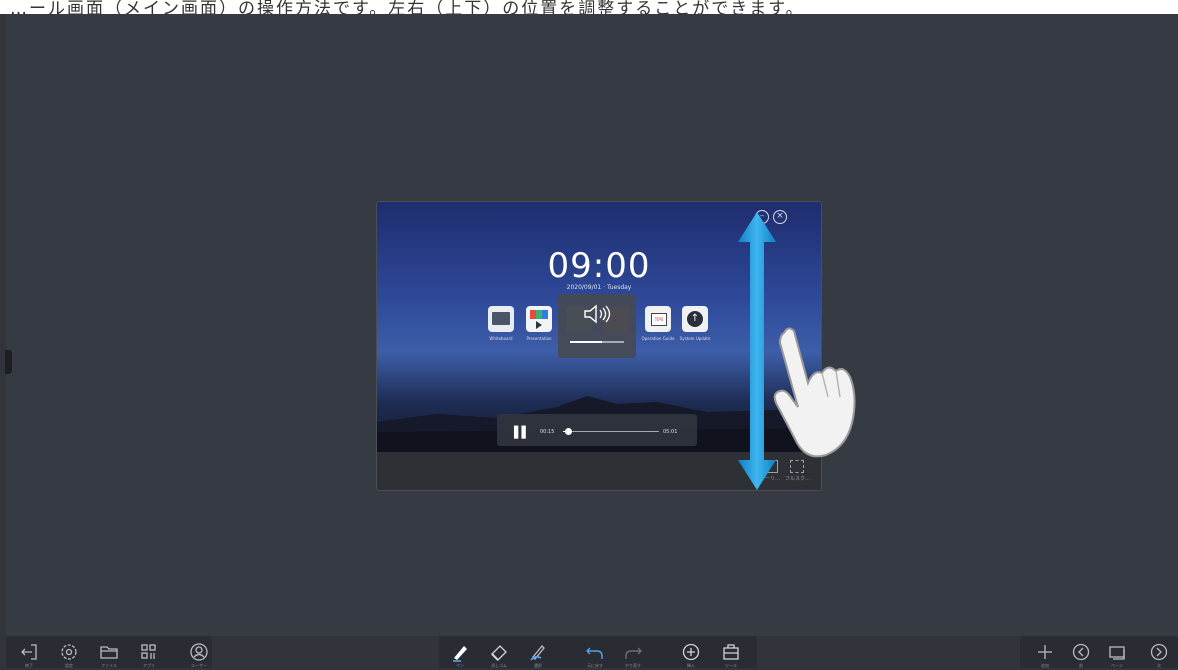 This screenshot has width=1178, height=670. I want to click on app-whiteboard-label: Whiteboard, so click(501, 338).